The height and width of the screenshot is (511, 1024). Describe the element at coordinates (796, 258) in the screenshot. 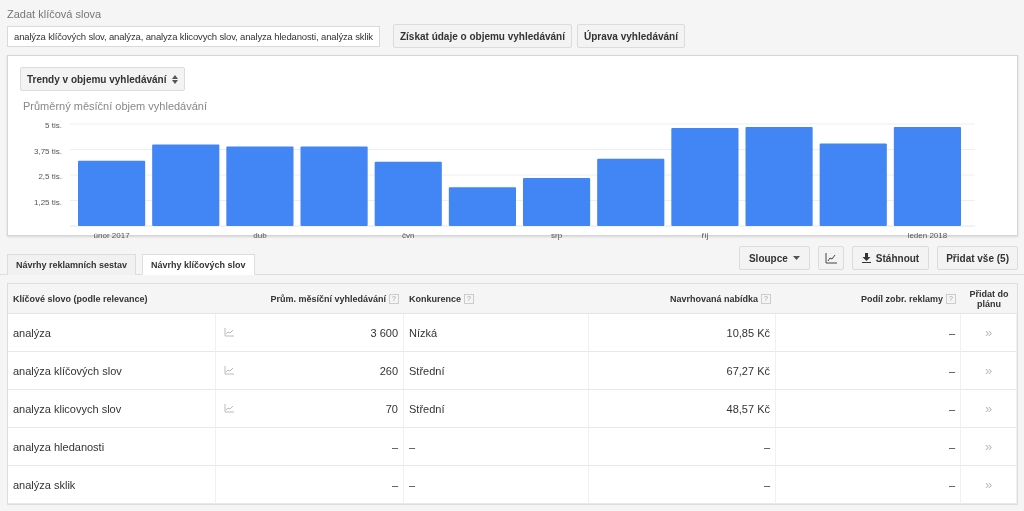

I see `caret-icon` at that location.